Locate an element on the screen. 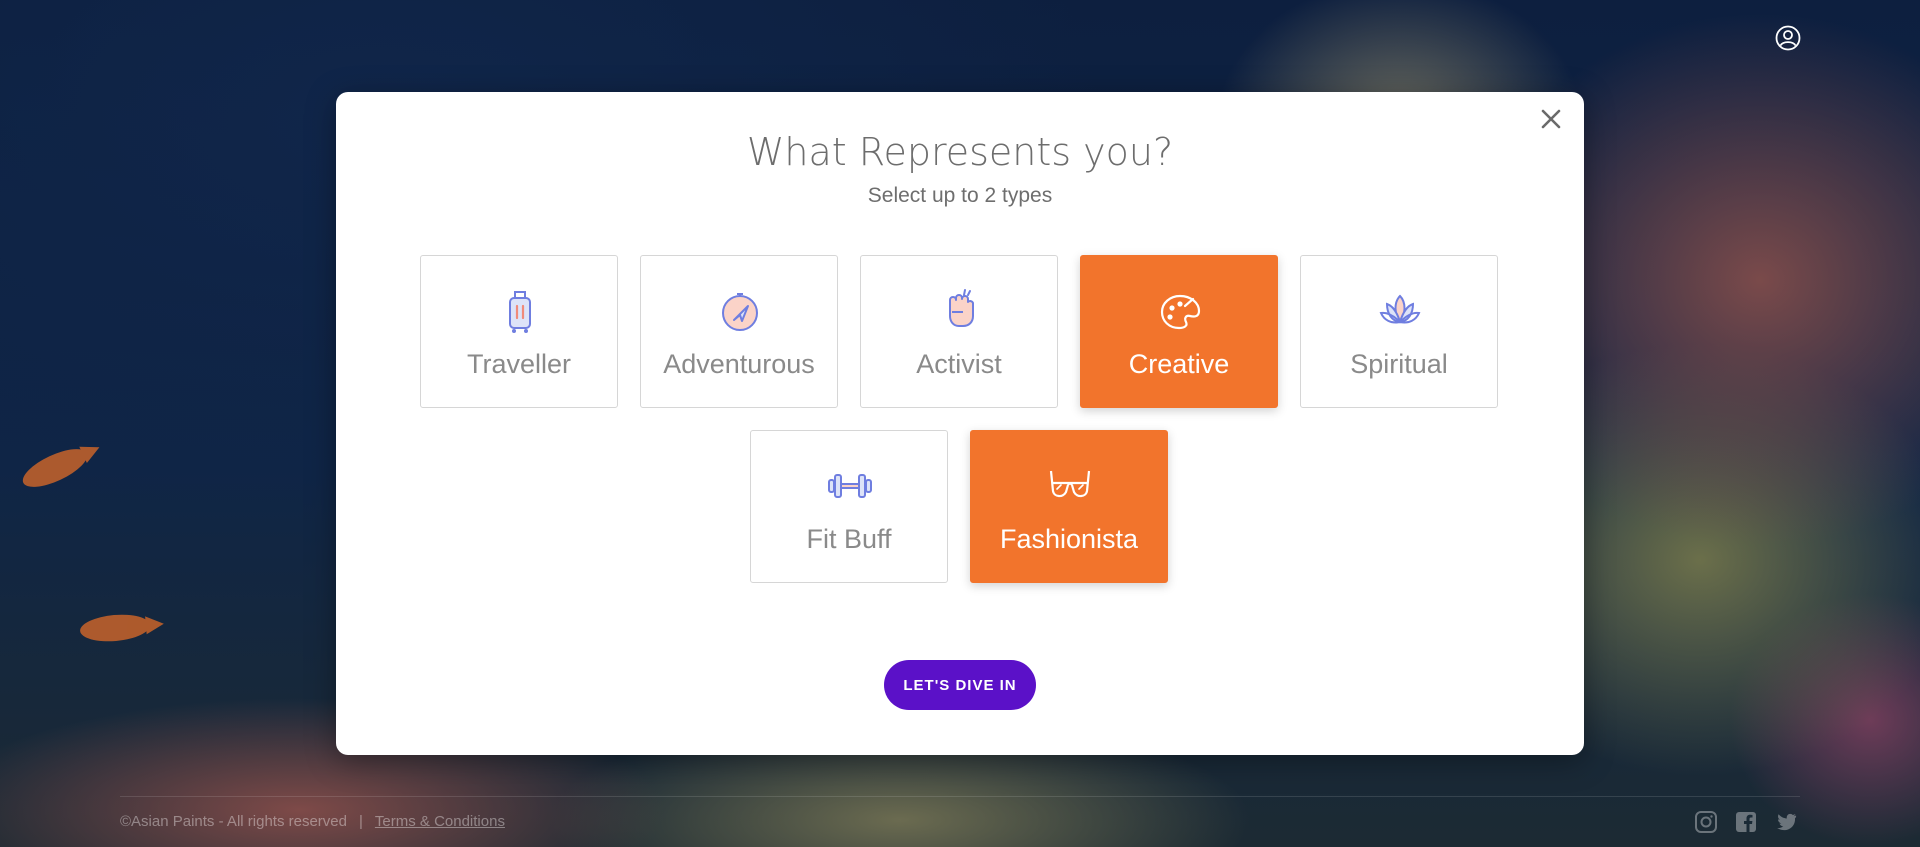 The height and width of the screenshot is (847, 1920). dumbbell-icon is located at coordinates (850, 486).